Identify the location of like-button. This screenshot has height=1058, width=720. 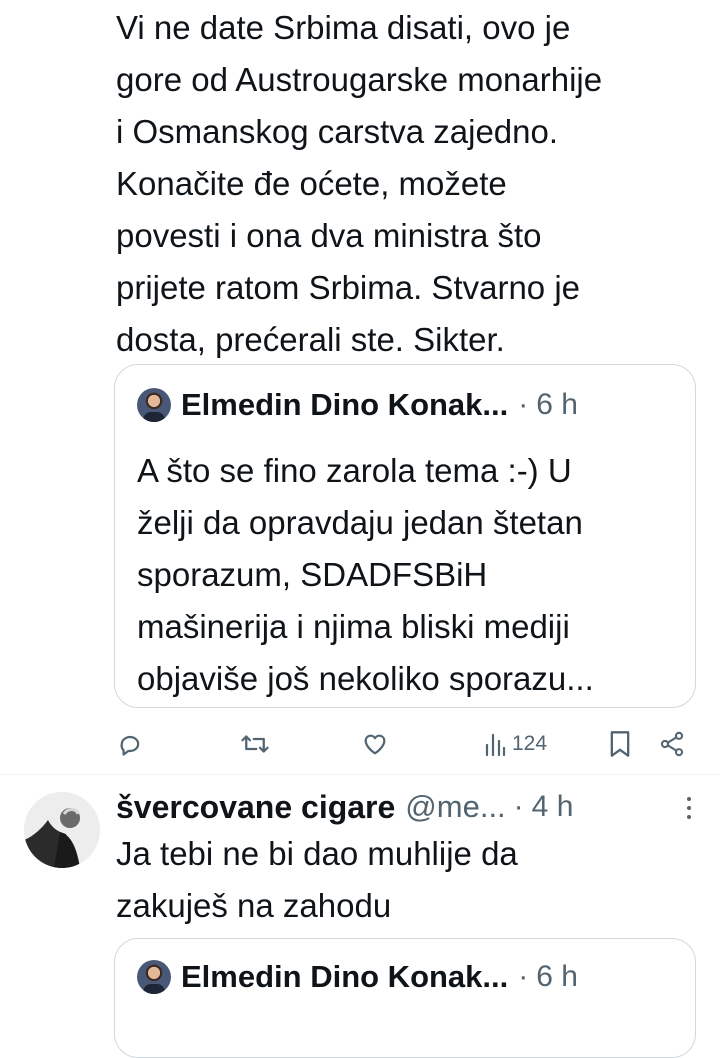
(375, 744).